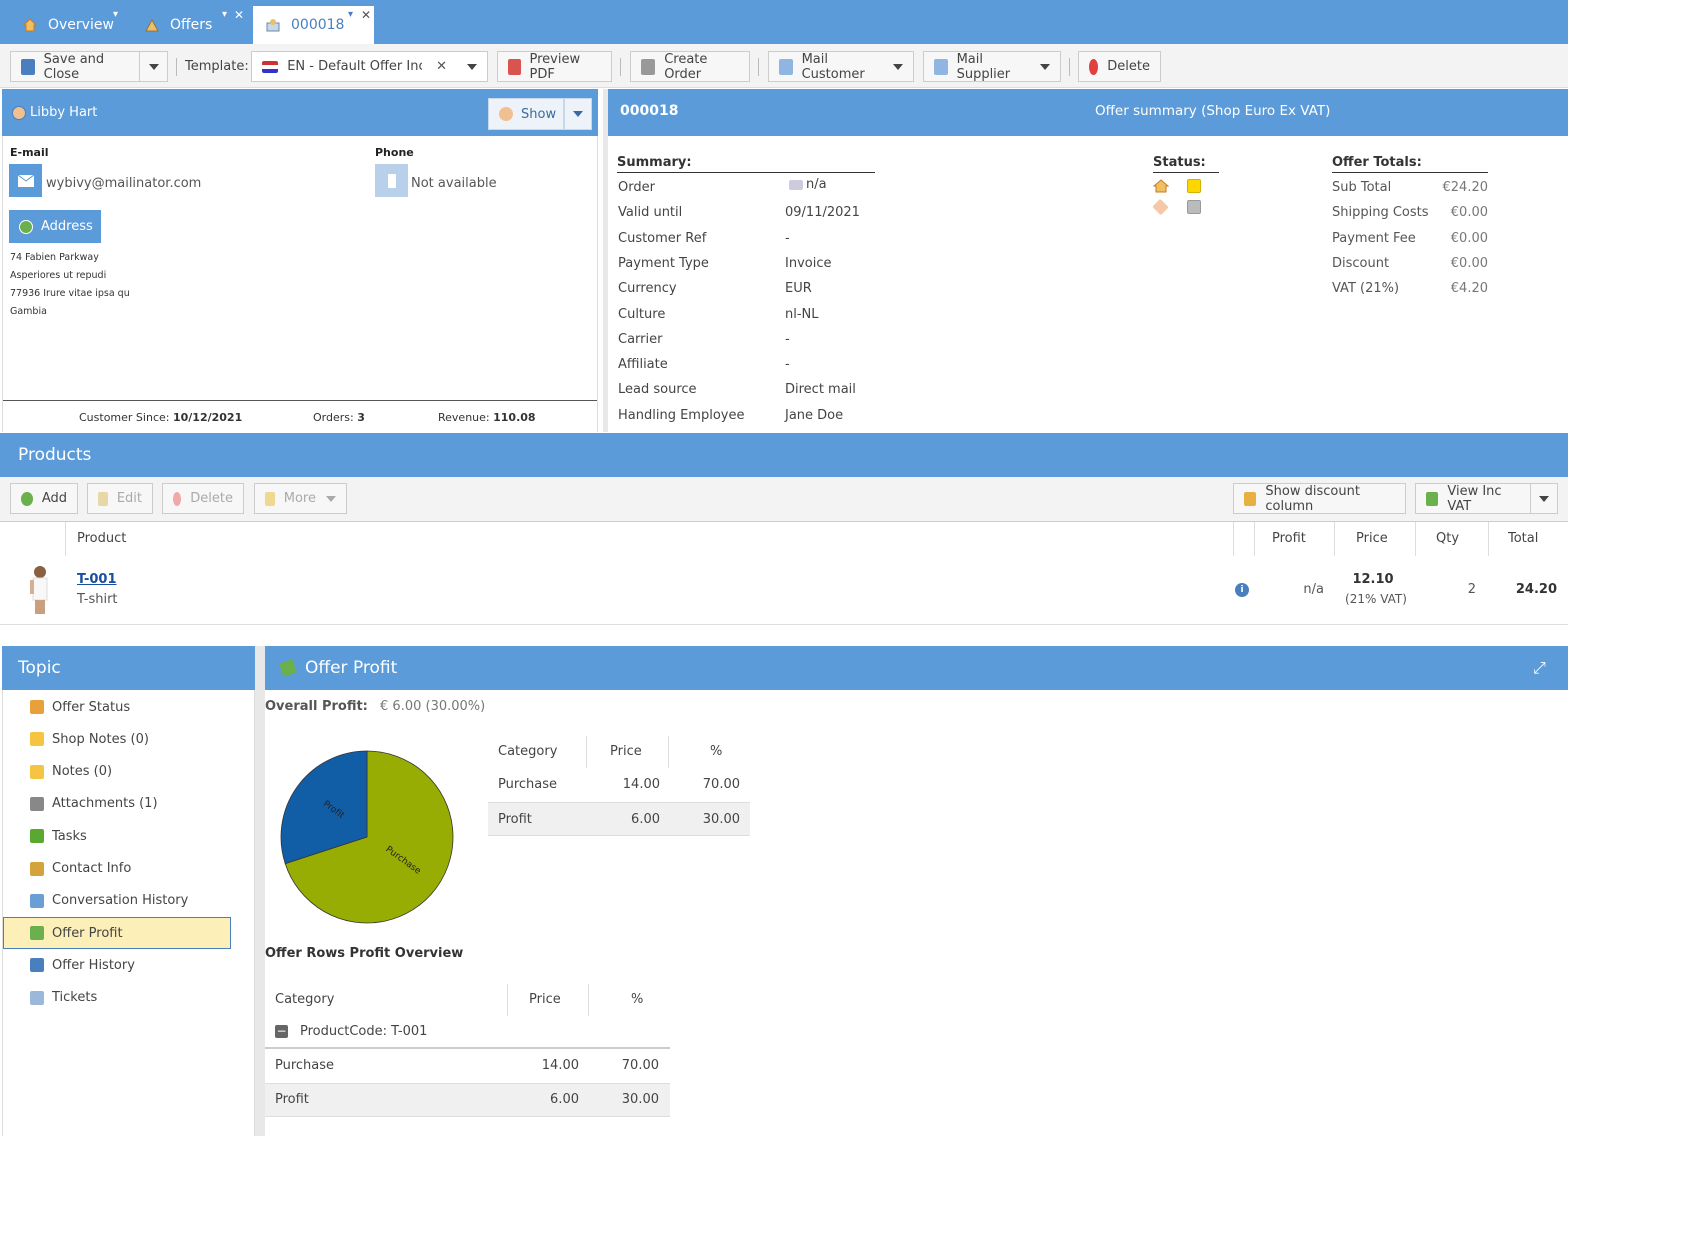 Image resolution: width=1704 pixels, height=1235 pixels. What do you see at coordinates (1473, 498) in the screenshot?
I see `view-inc-vat-button: View Inc VAT` at bounding box center [1473, 498].